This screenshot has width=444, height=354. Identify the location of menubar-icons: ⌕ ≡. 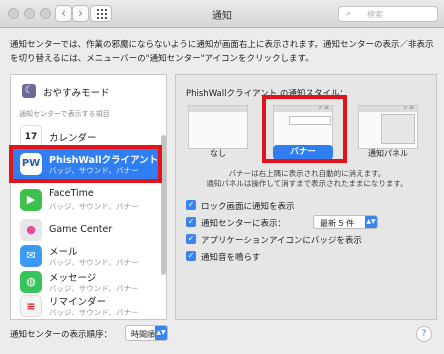
(408, 107).